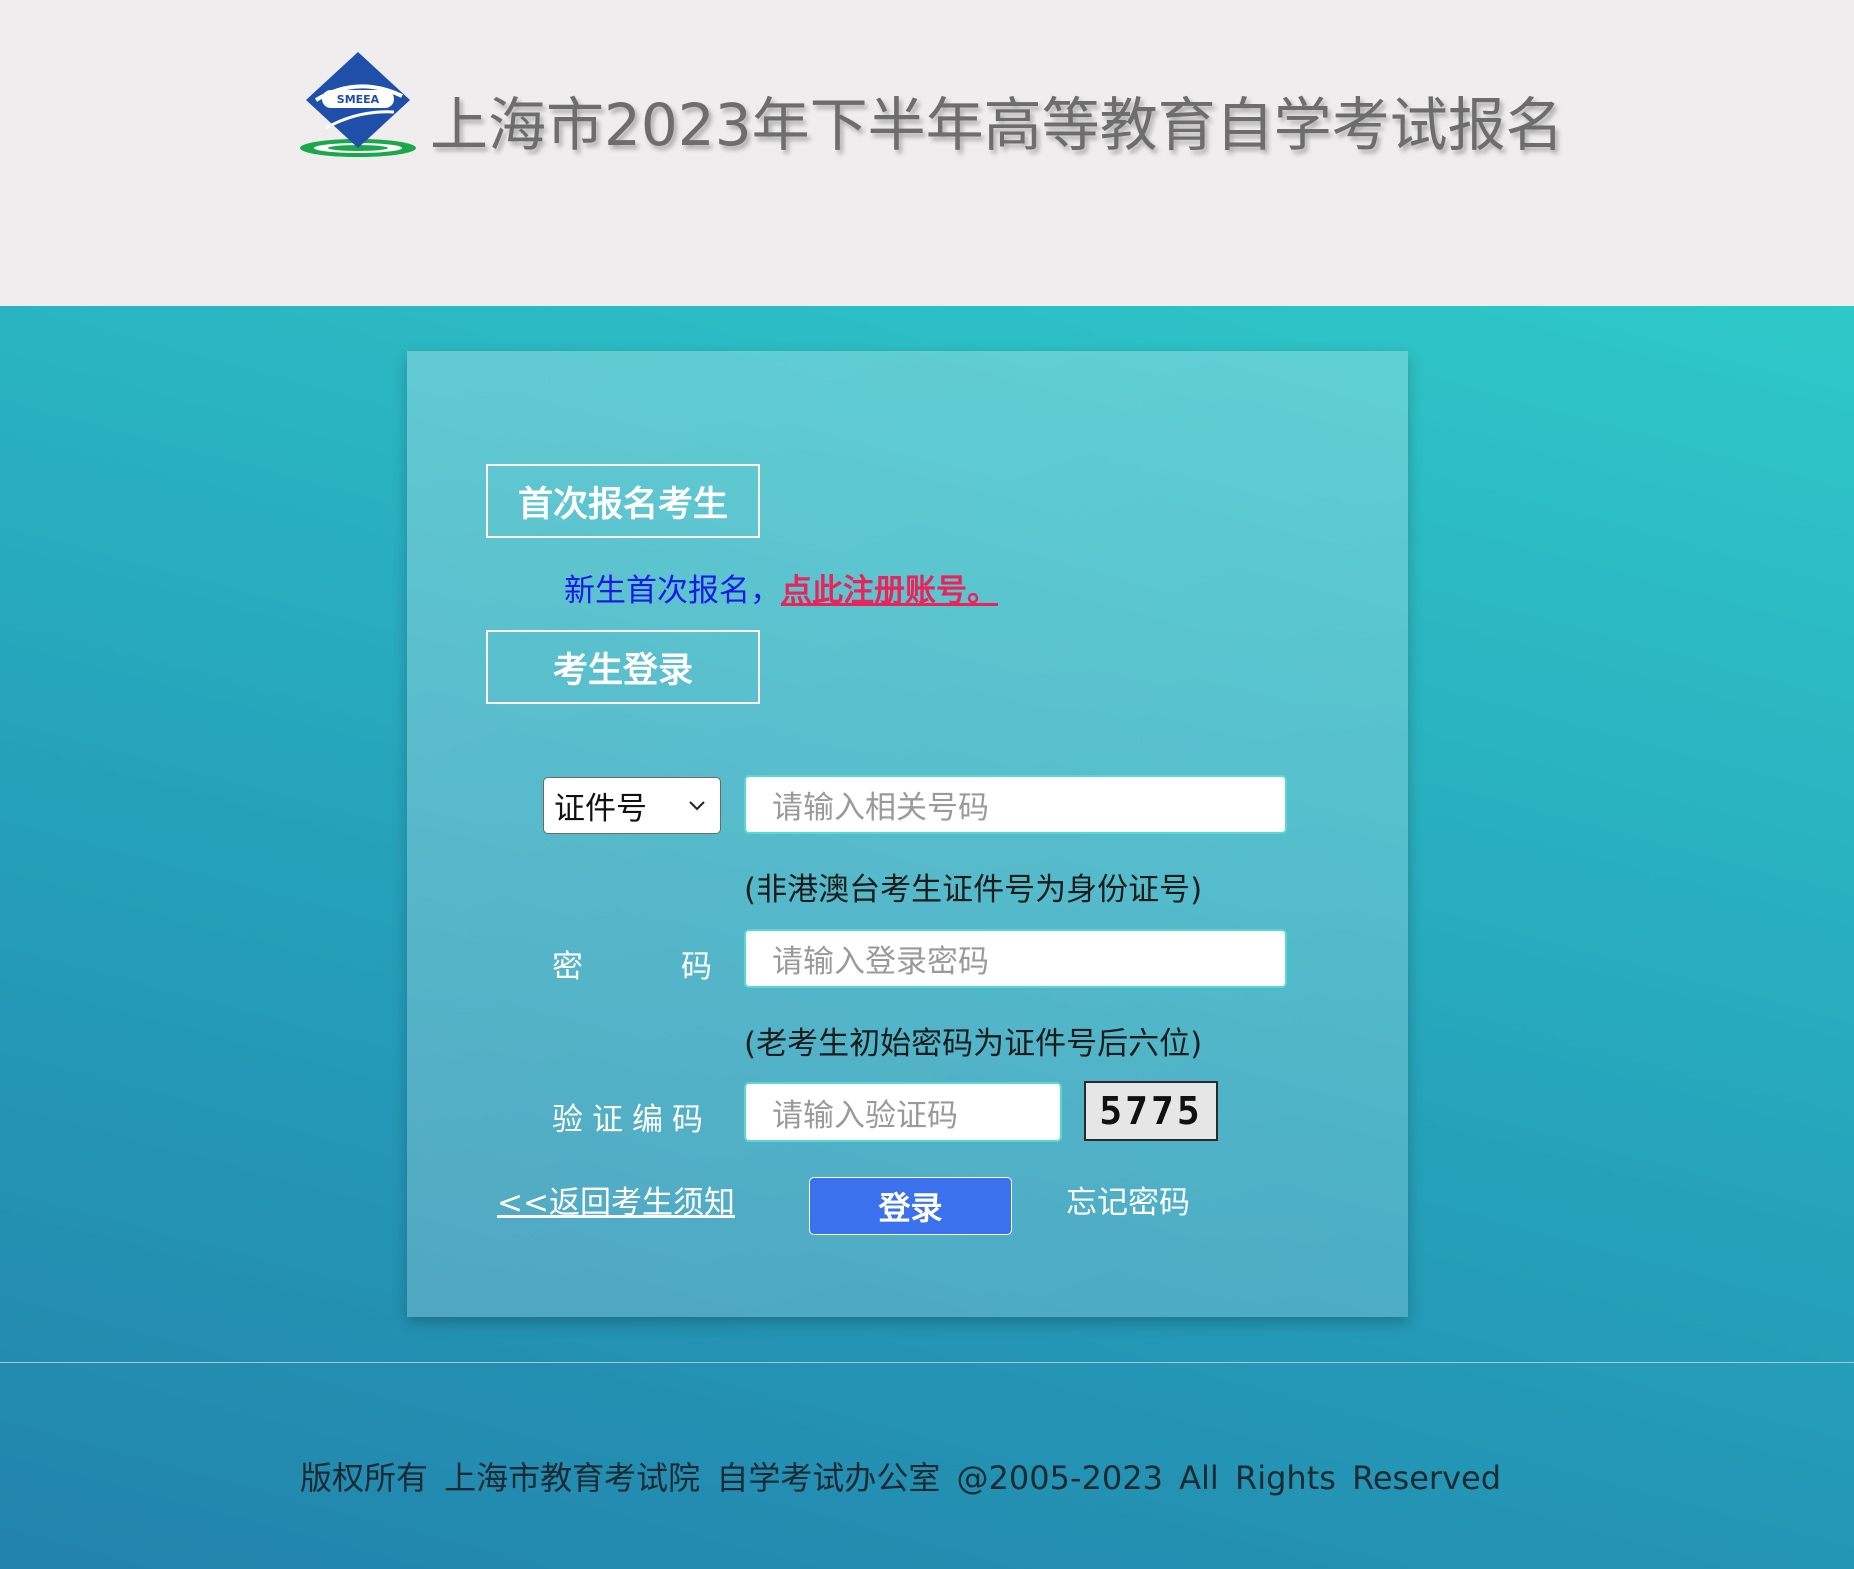 The height and width of the screenshot is (1569, 1854). Describe the element at coordinates (696, 967) in the screenshot. I see `password-label-char-b: 码` at that location.